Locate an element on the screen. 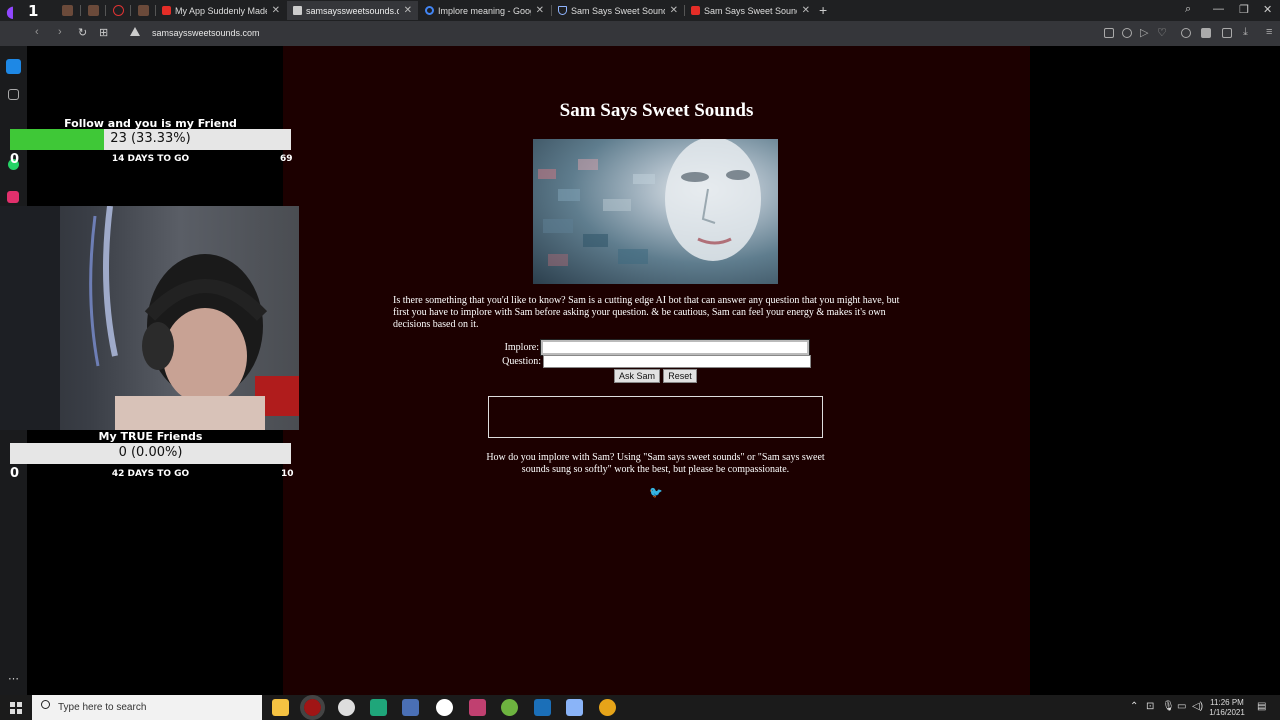  ask-sam-button: Ask Sam is located at coordinates (637, 376).